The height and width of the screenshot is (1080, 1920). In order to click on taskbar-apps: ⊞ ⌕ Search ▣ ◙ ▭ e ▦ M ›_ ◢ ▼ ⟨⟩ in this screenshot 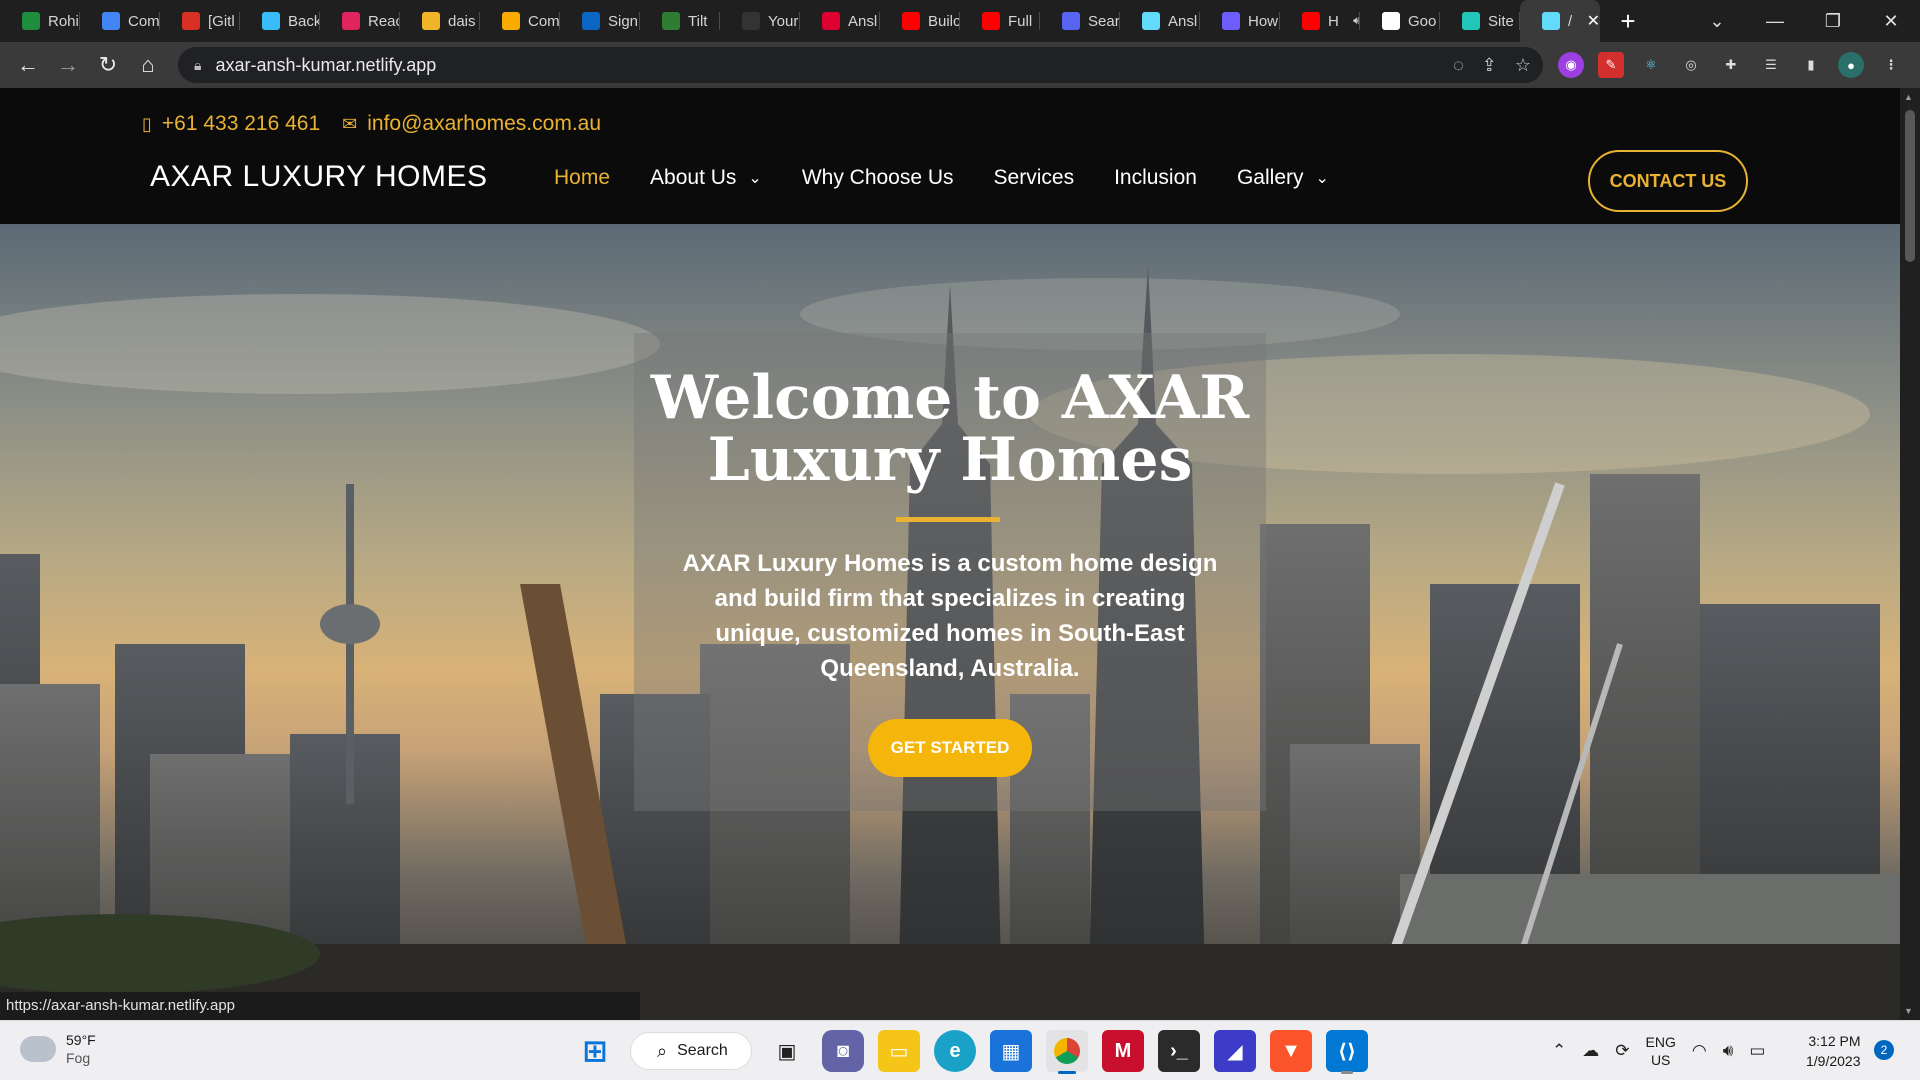, I will do `click(971, 1051)`.